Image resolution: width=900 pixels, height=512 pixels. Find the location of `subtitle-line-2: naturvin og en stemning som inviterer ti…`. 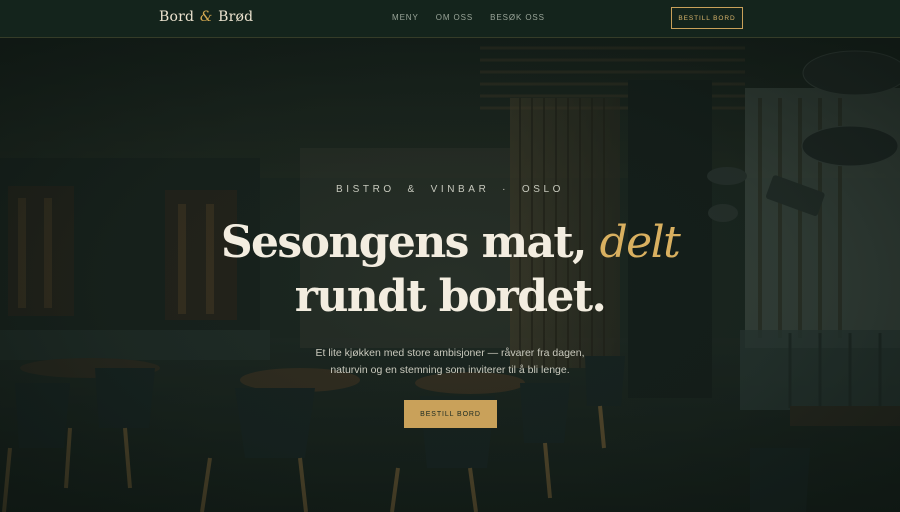

subtitle-line-2: naturvin og en stemning som inviterer ti… is located at coordinates (450, 370).